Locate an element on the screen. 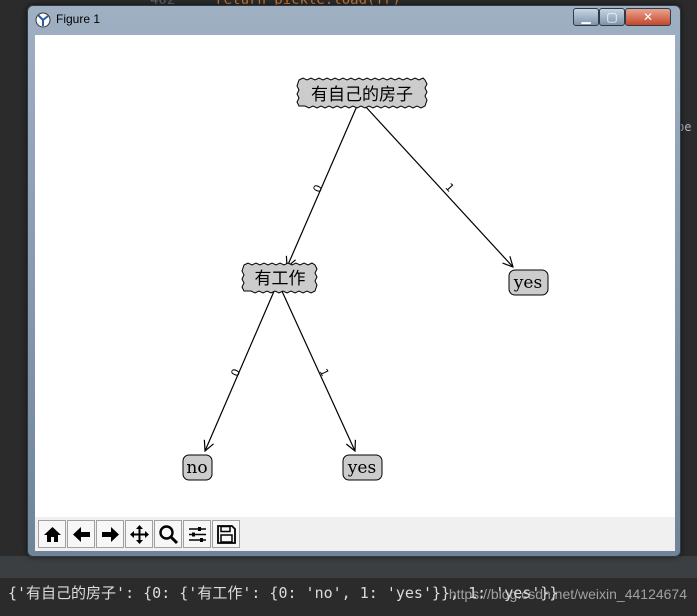 This screenshot has height=616, width=697. edge-label-internal-to-yes: 1 is located at coordinates (324, 373).